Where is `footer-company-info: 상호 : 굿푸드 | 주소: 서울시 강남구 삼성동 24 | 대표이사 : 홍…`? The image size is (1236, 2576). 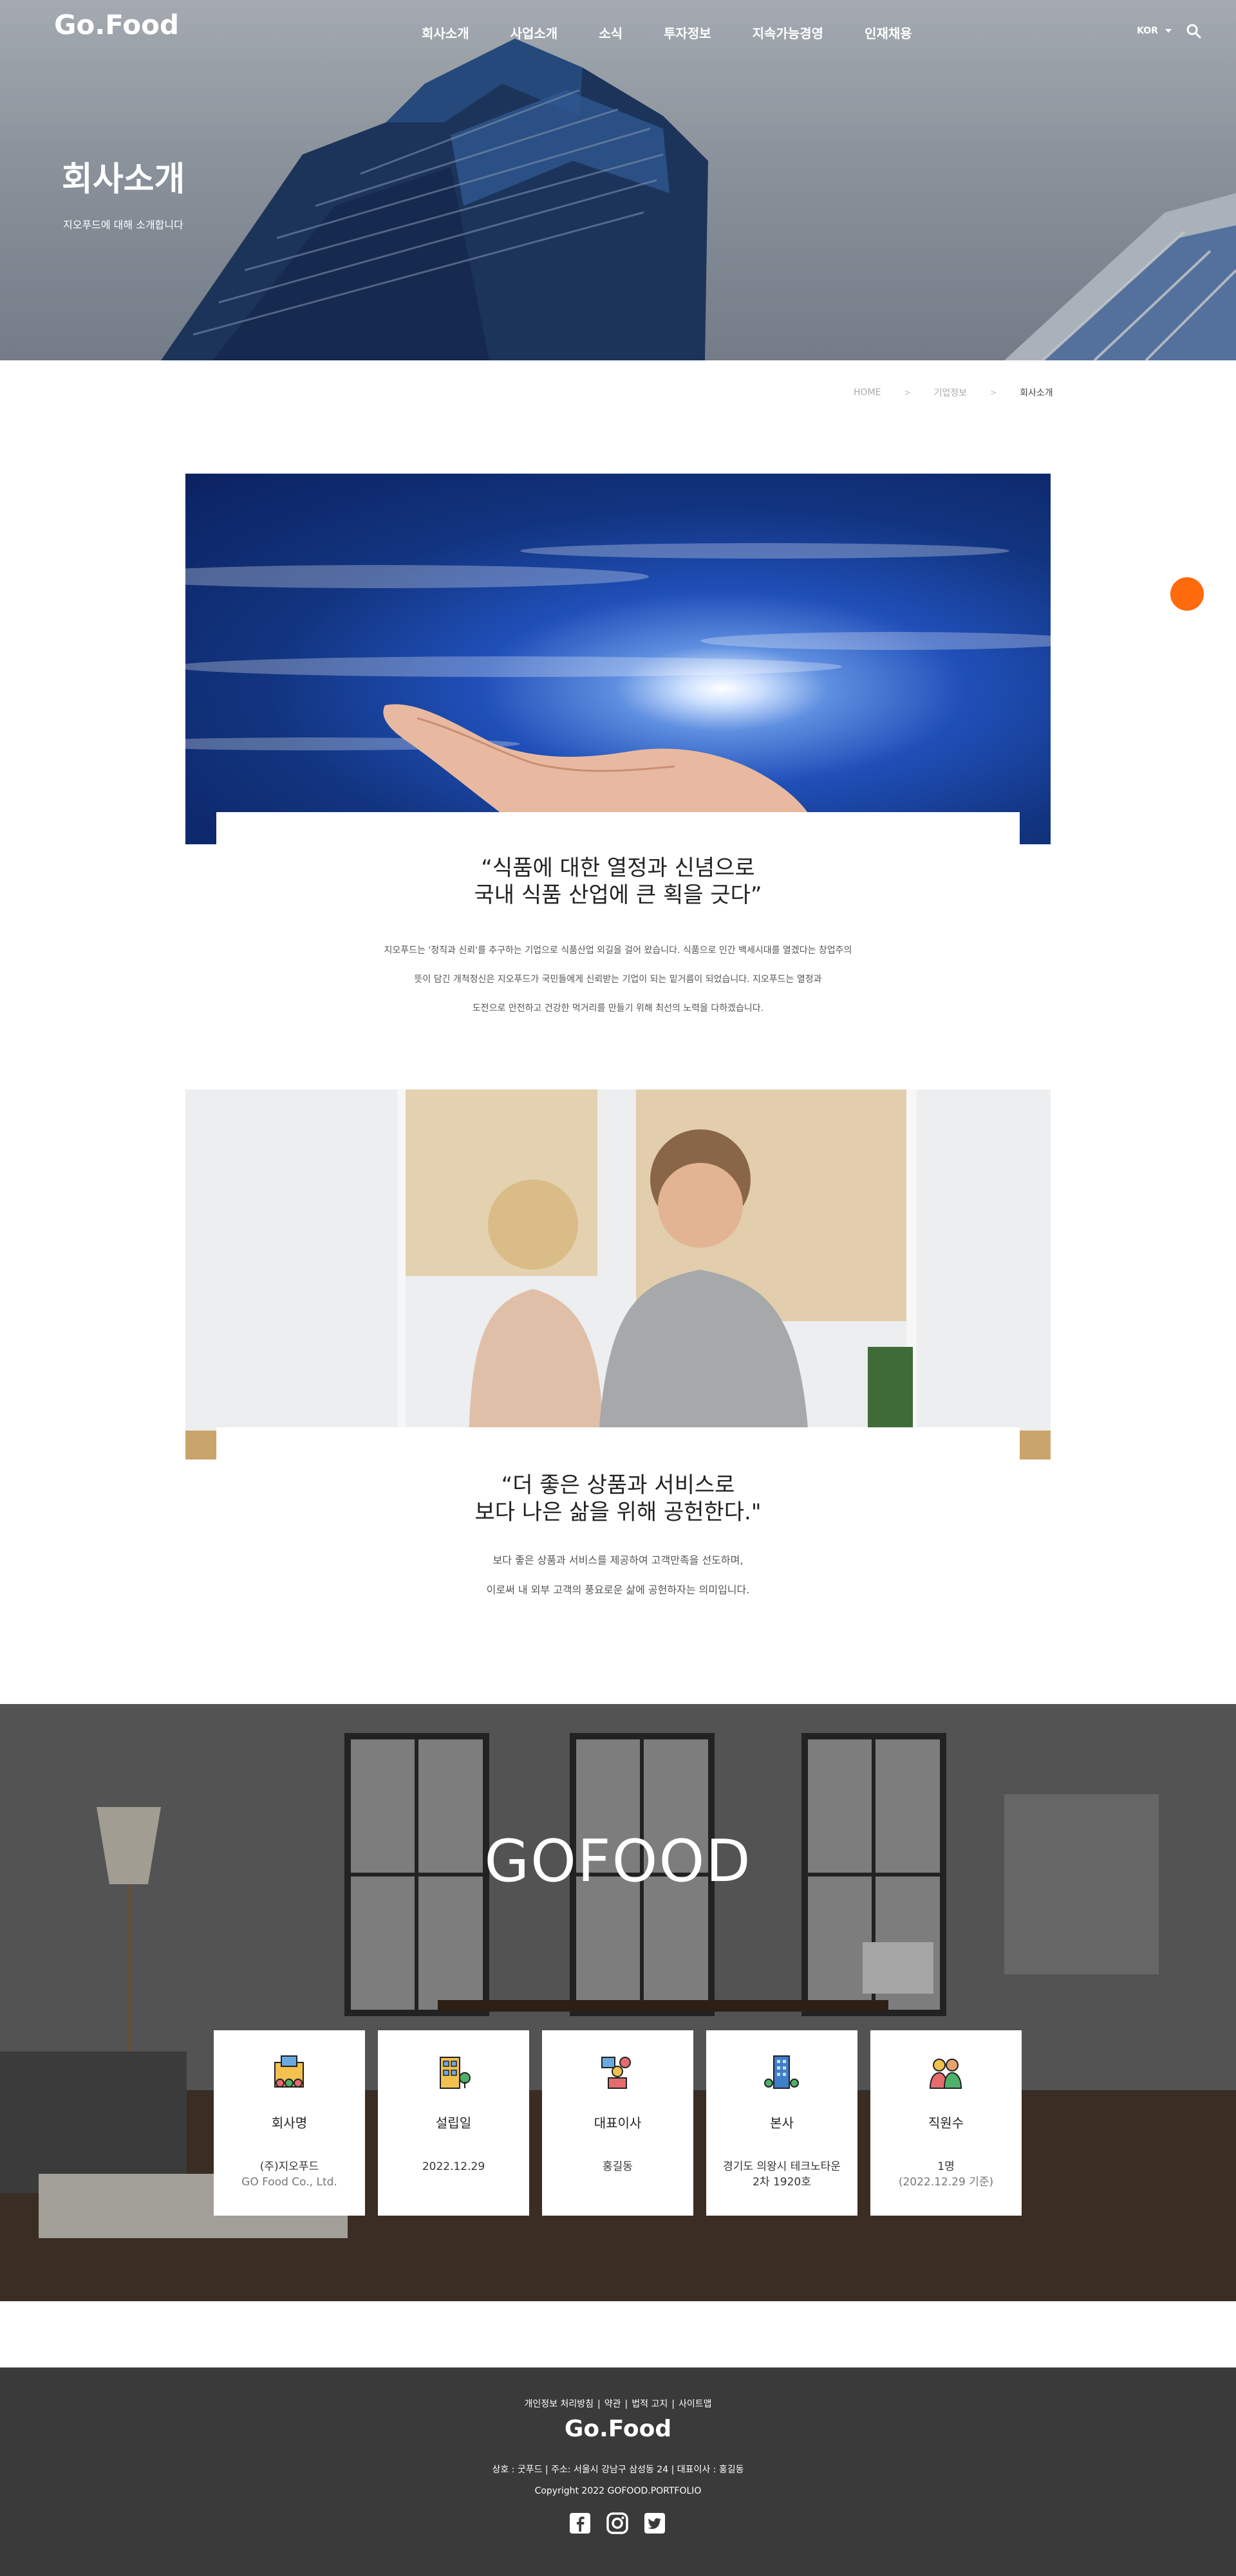 footer-company-info: 상호 : 굿푸드 | 주소: 서울시 강남구 삼성동 24 | 대표이사 : 홍… is located at coordinates (618, 2470).